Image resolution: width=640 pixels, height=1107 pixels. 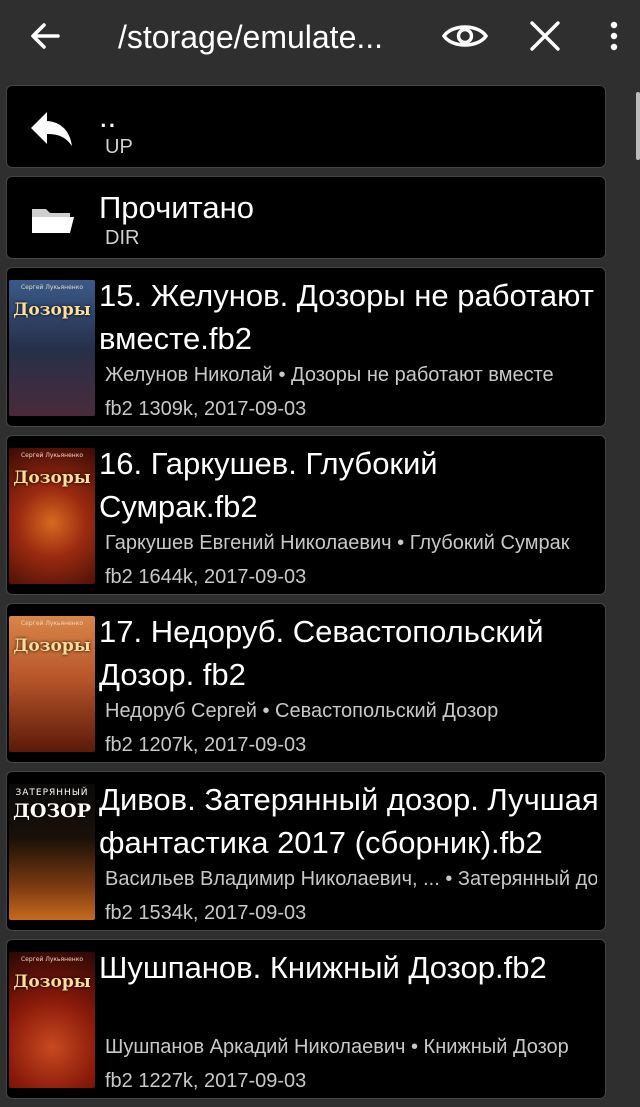 What do you see at coordinates (206, 745) in the screenshot?
I see `book-info: fb2 1207k, 2017-09-03` at bounding box center [206, 745].